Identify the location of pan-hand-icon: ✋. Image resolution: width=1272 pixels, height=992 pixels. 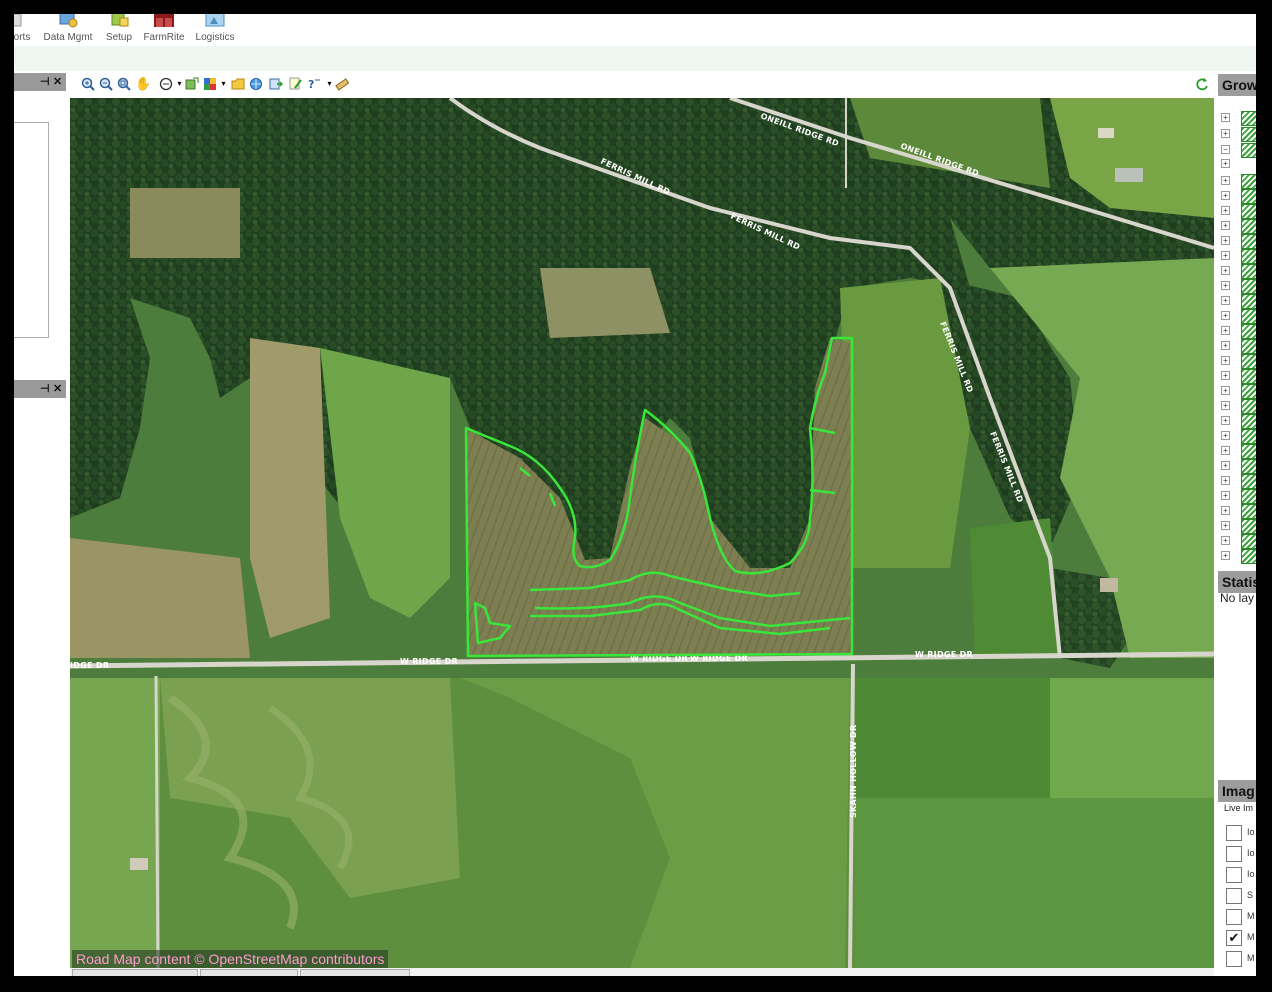
(143, 83).